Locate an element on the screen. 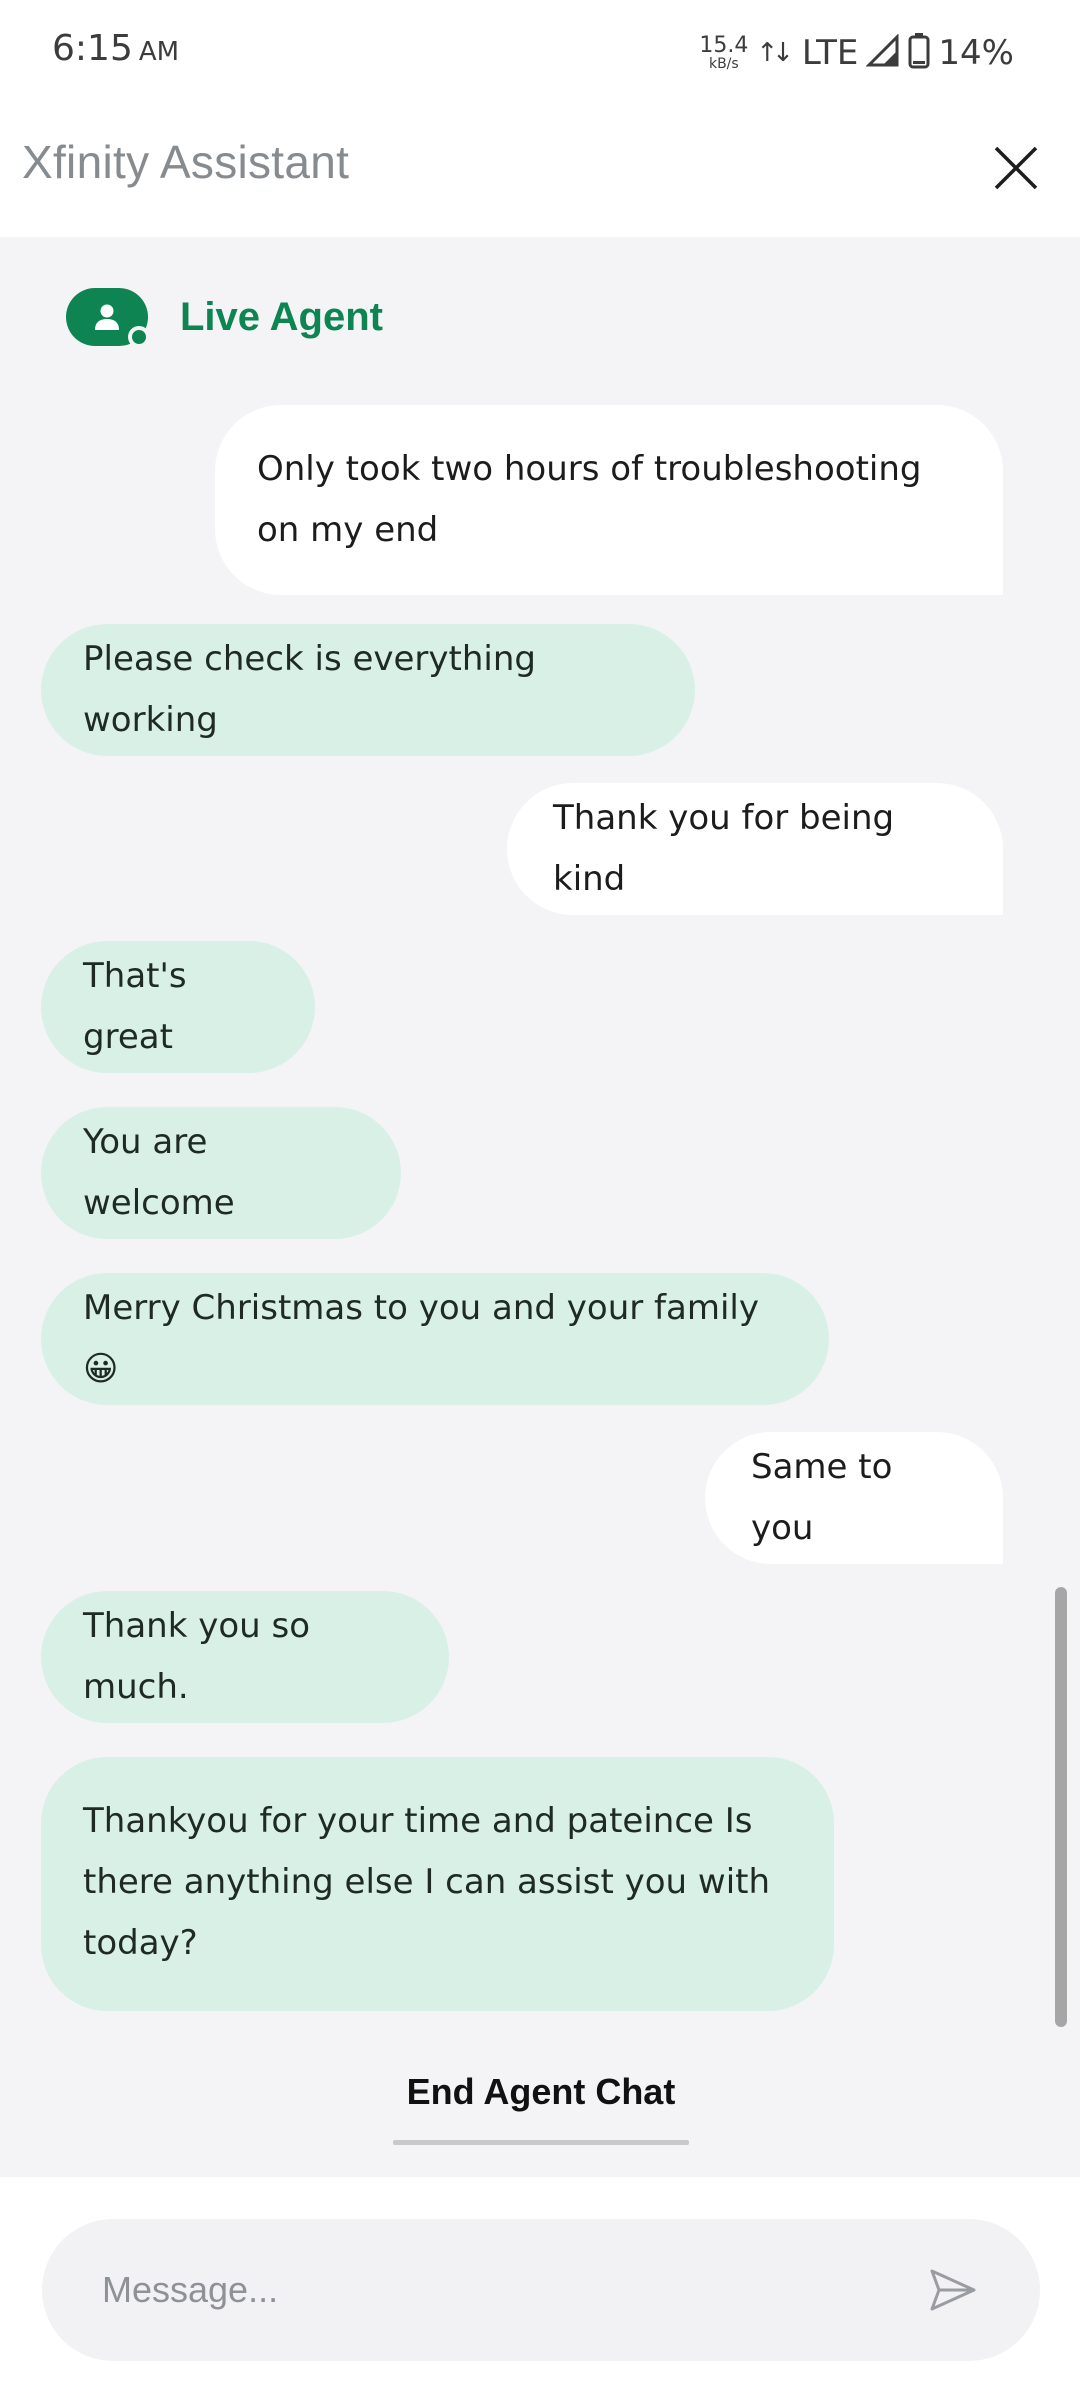 This screenshot has height=2400, width=1080. send-icon is located at coordinates (953, 2290).